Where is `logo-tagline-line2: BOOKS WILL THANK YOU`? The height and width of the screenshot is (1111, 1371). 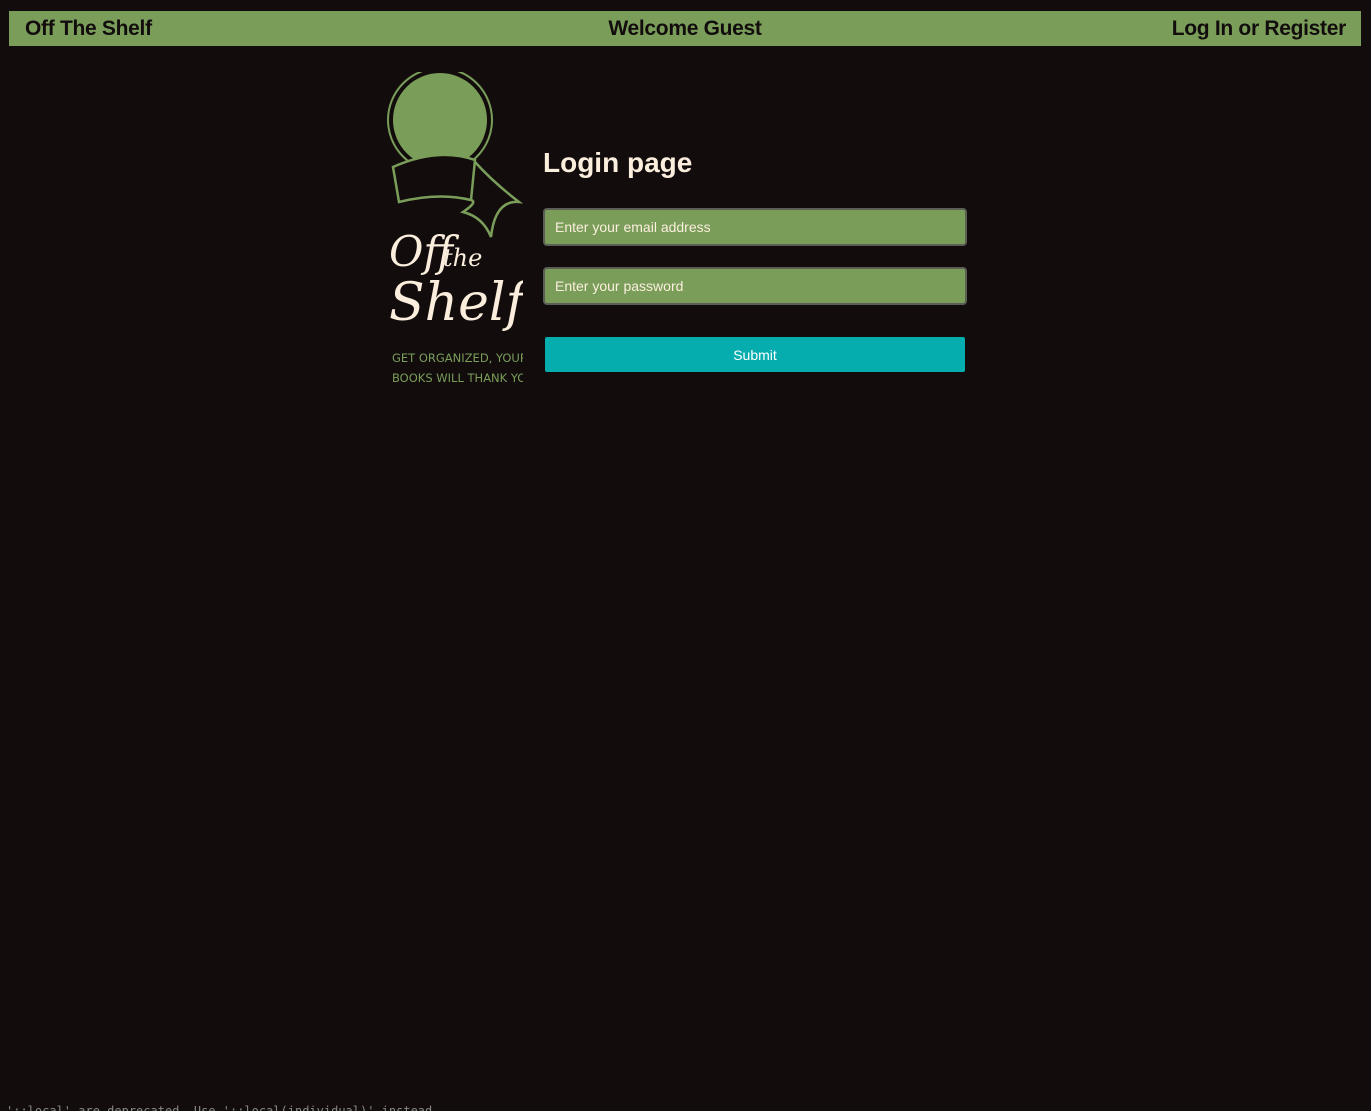
logo-tagline-line2: BOOKS WILL THANK YOU is located at coordinates (457, 378).